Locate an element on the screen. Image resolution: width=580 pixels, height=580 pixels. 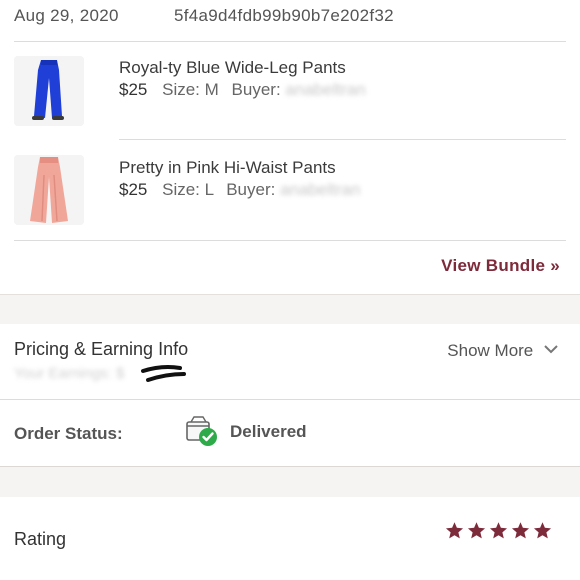
order-id: 5f4a9d4fdb99b90b7e202f32 is located at coordinates (284, 15).